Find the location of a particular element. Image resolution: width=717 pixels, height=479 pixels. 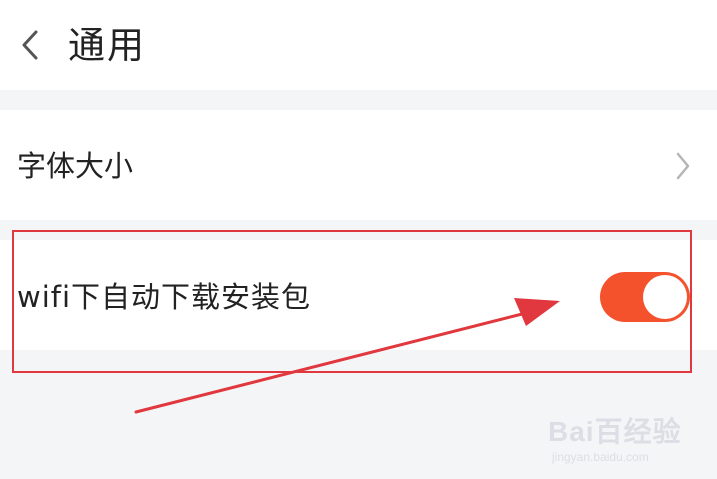

watermark-logo: Bai百经验 is located at coordinates (615, 431).